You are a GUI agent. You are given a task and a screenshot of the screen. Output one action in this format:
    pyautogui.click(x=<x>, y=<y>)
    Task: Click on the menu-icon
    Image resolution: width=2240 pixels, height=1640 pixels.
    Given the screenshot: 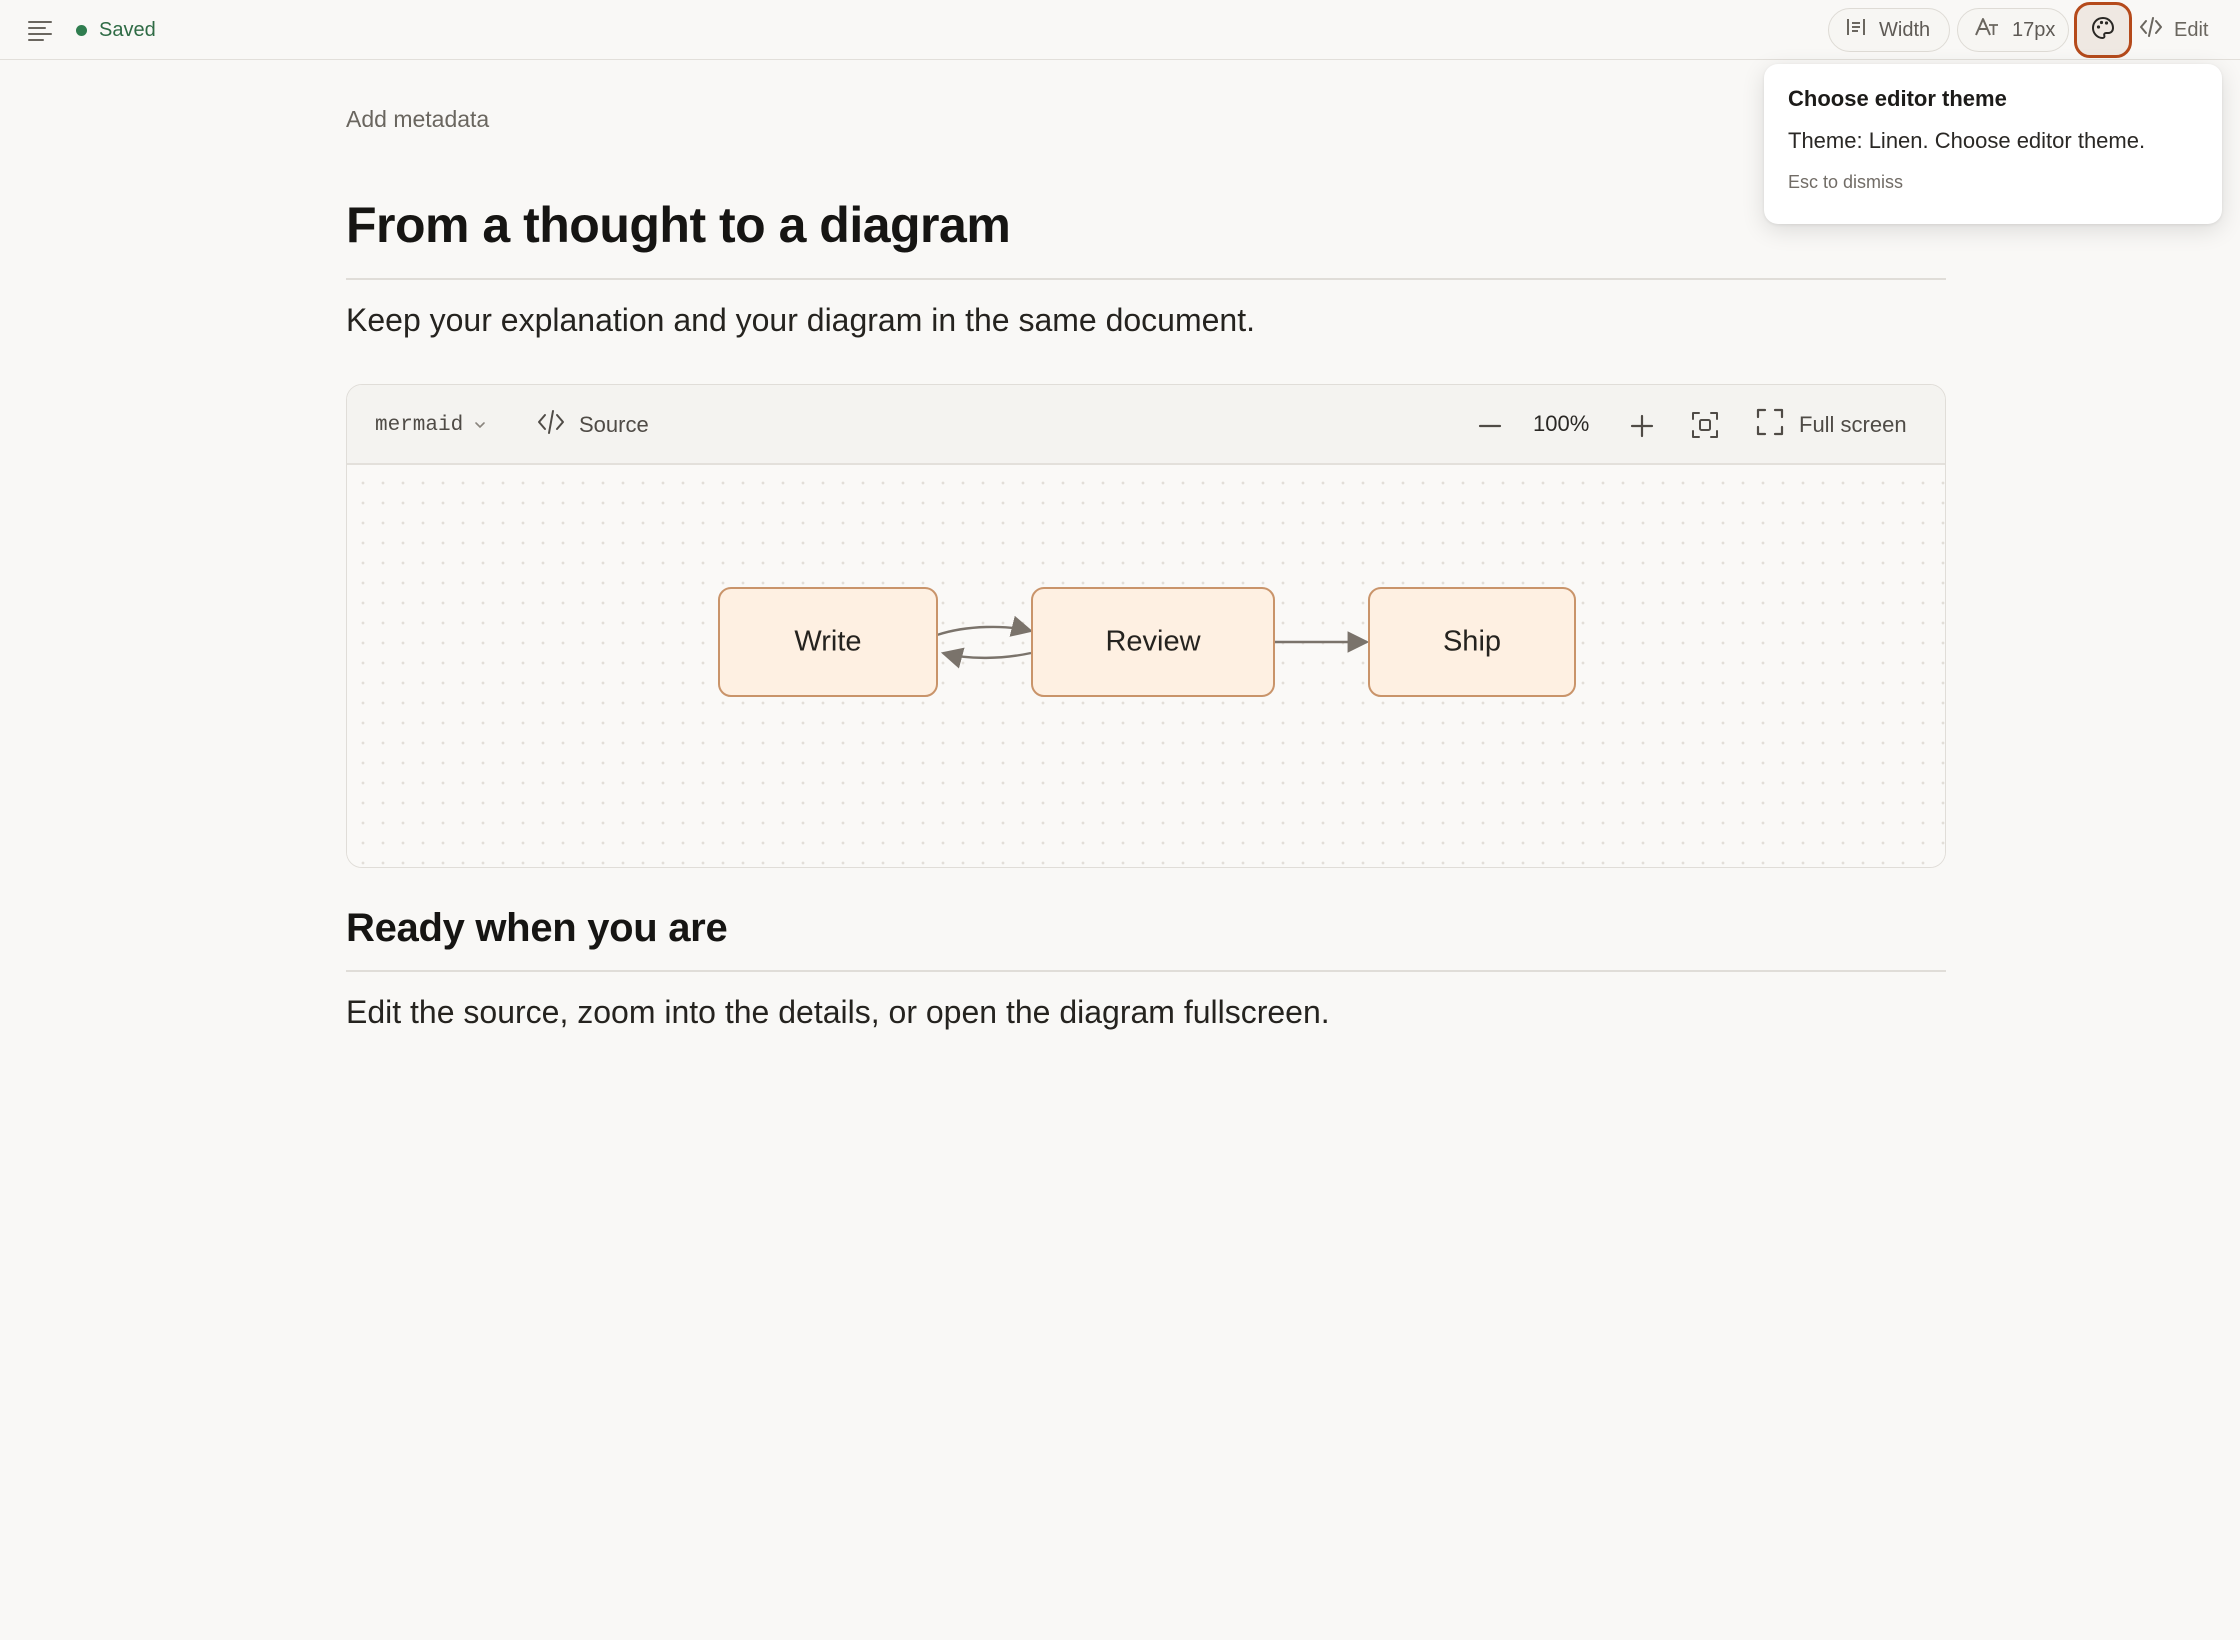 What is the action you would take?
    pyautogui.click(x=40, y=31)
    